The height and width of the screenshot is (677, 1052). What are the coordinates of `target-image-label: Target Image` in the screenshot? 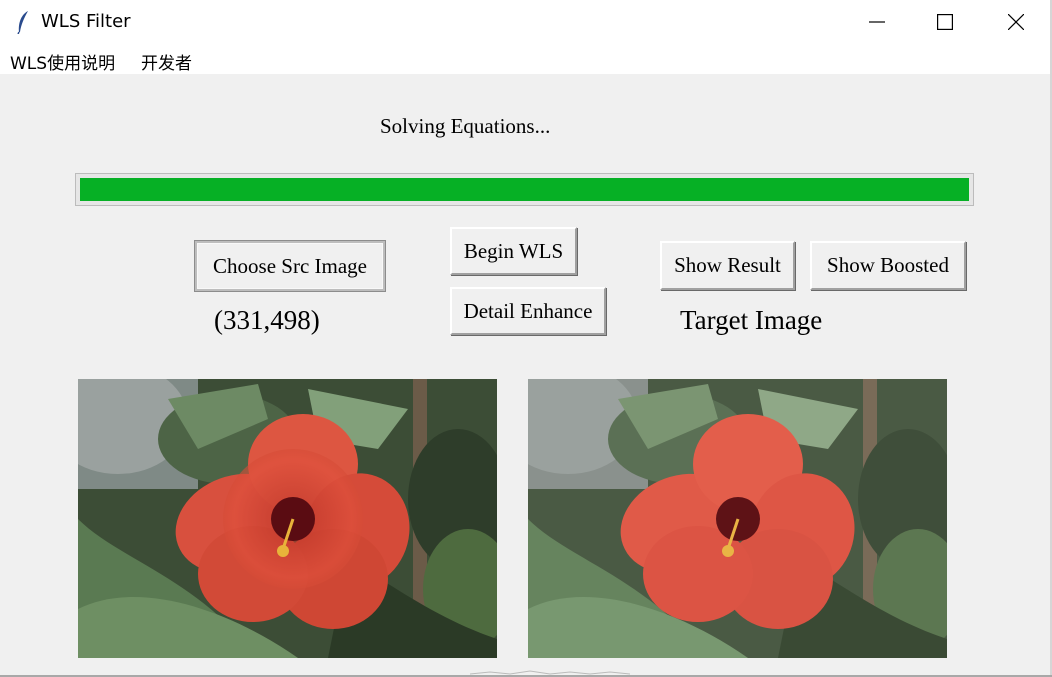 It's located at (751, 320).